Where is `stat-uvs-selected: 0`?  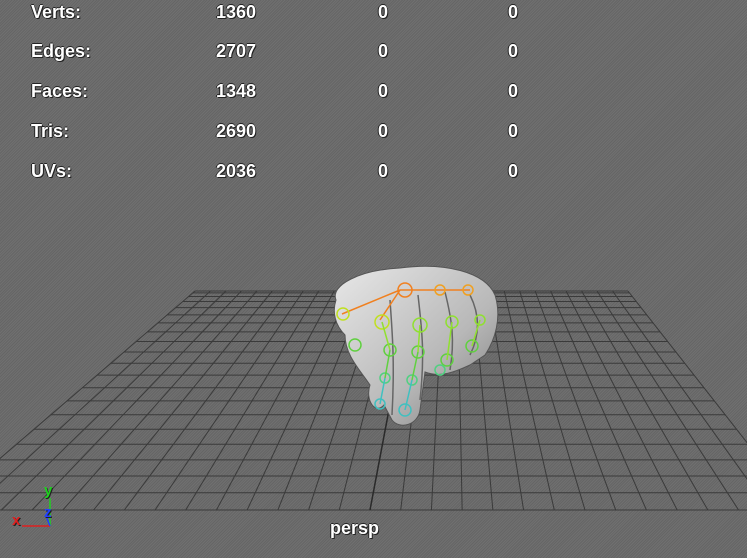 stat-uvs-selected: 0 is located at coordinates (382, 171).